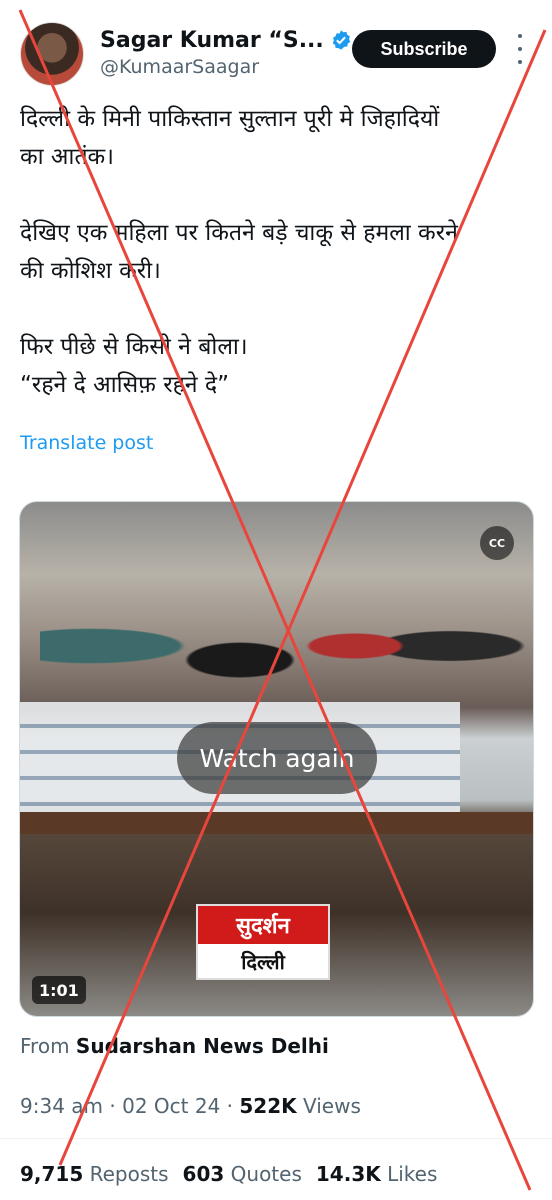 This screenshot has height=1200, width=552. I want to click on more-vertical-icon, so click(520, 49).